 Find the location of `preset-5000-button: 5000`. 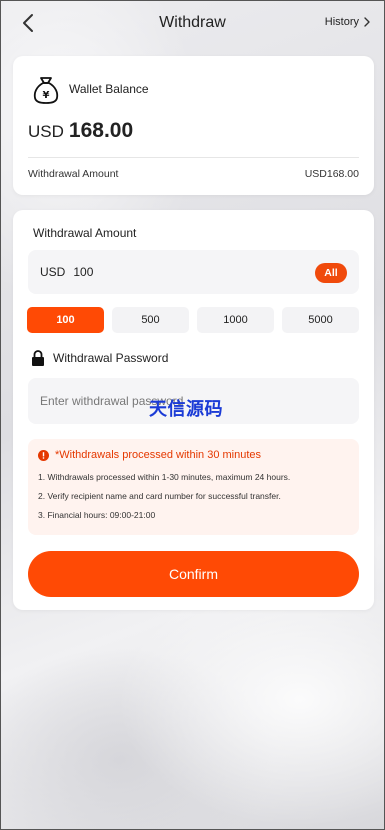

preset-5000-button: 5000 is located at coordinates (320, 320).